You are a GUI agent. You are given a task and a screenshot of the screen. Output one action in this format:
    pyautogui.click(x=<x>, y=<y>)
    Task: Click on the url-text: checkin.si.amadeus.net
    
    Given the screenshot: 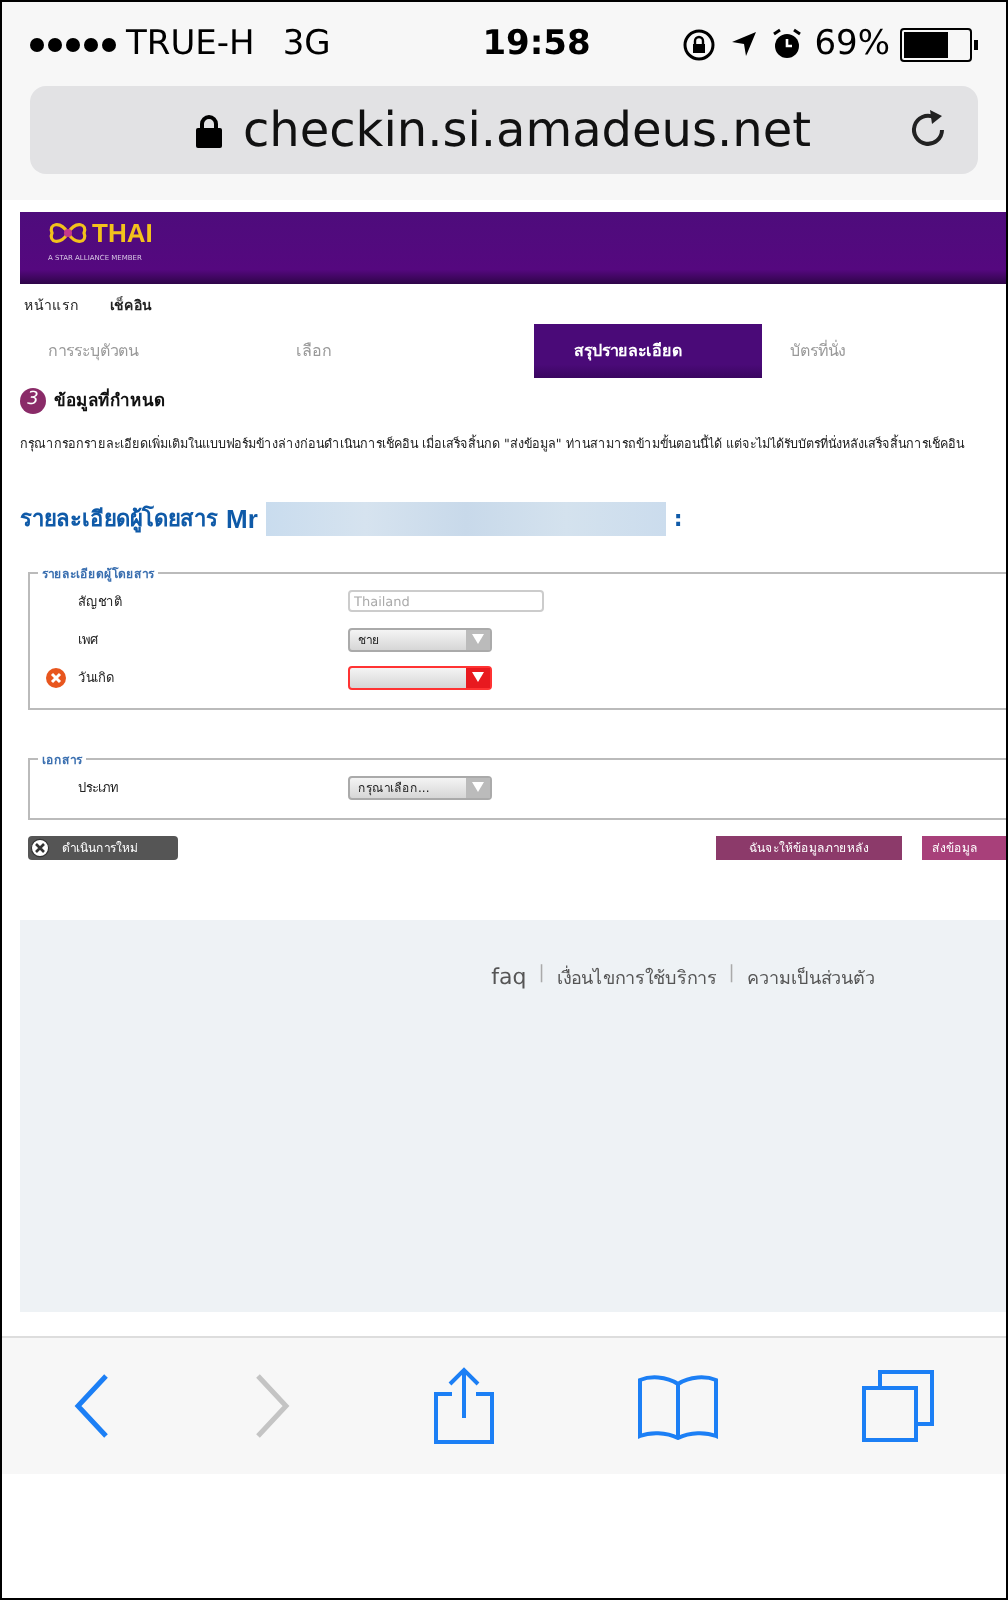 What is the action you would take?
    pyautogui.click(x=527, y=130)
    